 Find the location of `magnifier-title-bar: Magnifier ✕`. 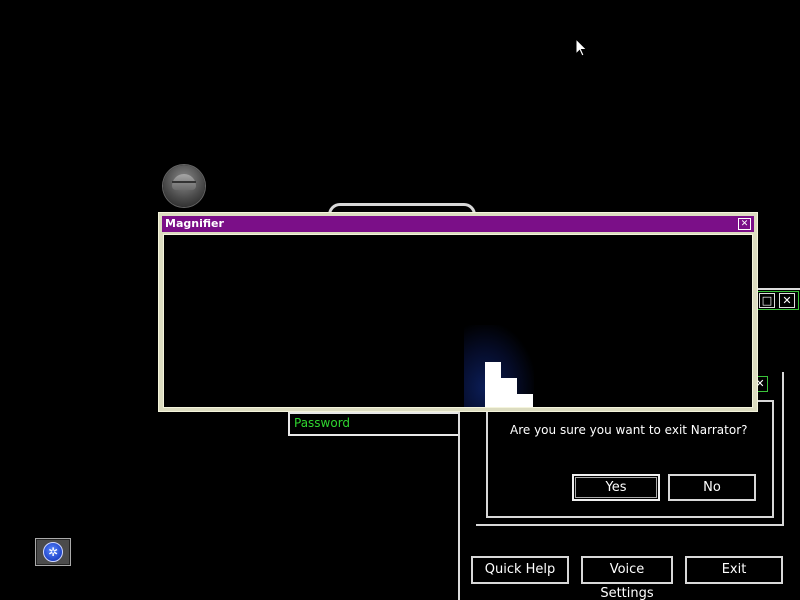

magnifier-title-bar: Magnifier ✕ is located at coordinates (458, 224).